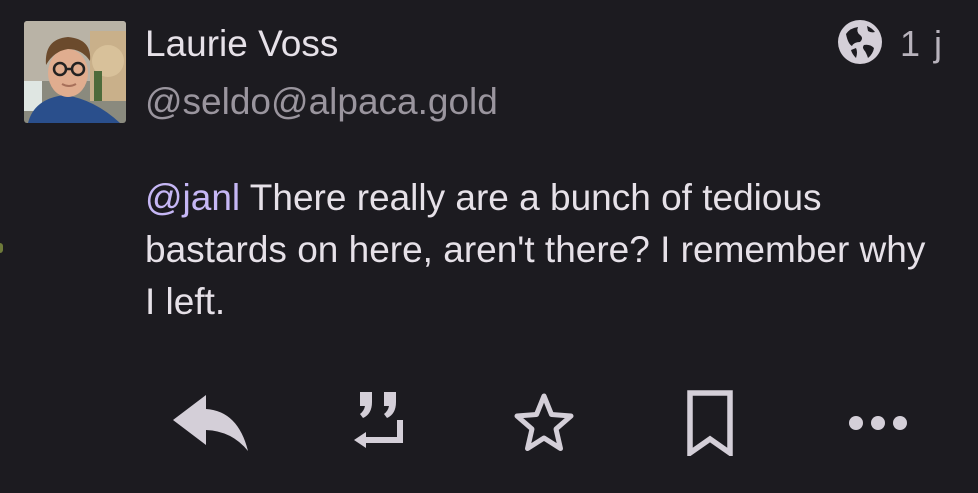 Image resolution: width=978 pixels, height=493 pixels. What do you see at coordinates (75, 72) in the screenshot?
I see `avatar` at bounding box center [75, 72].